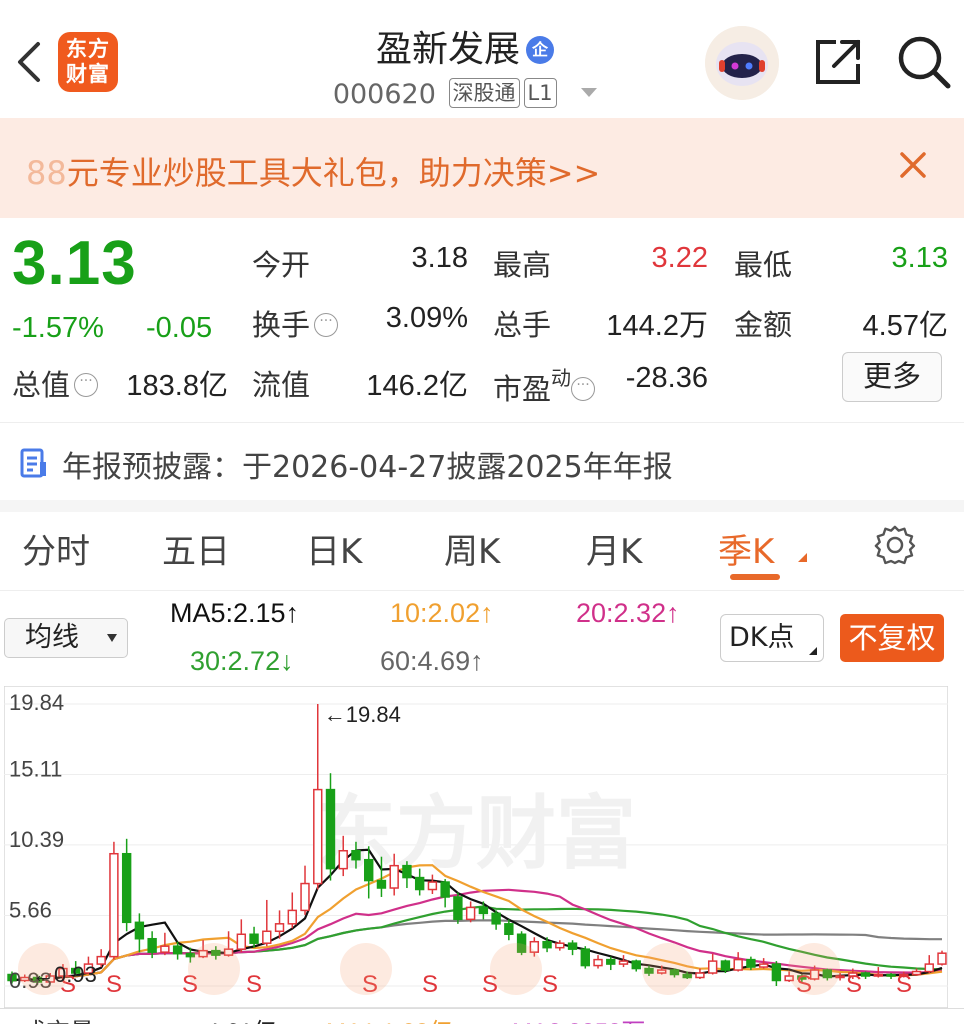 The width and height of the screenshot is (964, 1024). Describe the element at coordinates (892, 638) in the screenshot. I see `no-adjust-button: 不复权` at that location.